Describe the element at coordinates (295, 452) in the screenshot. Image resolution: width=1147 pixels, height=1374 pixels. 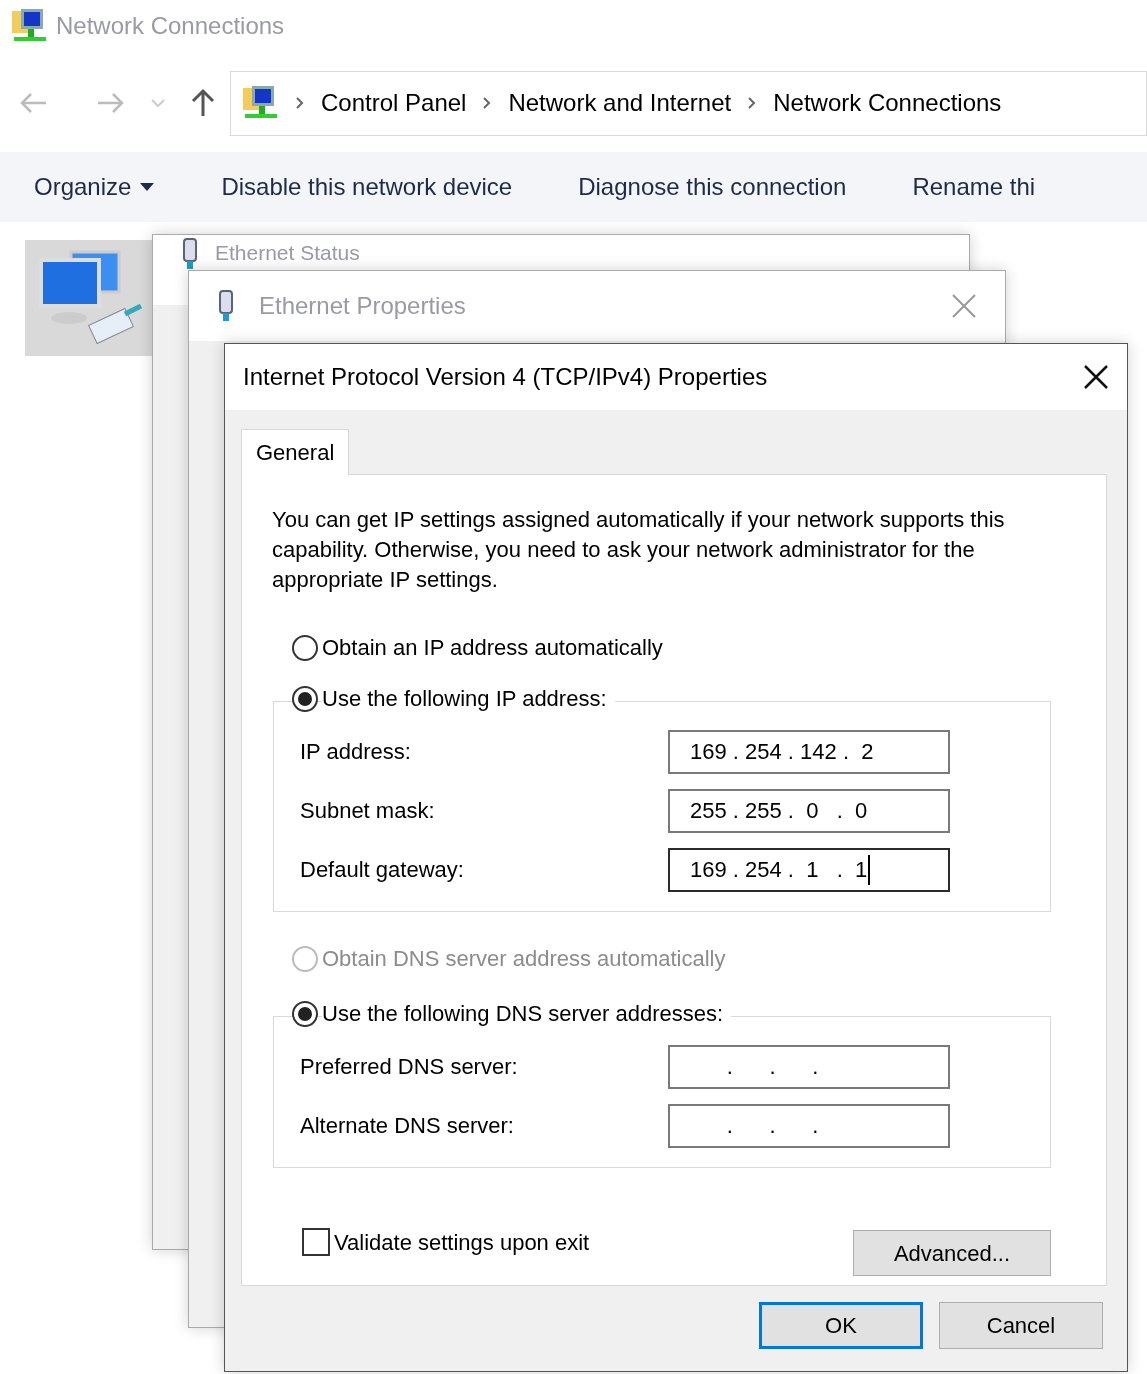
I see `tab: General` at that location.